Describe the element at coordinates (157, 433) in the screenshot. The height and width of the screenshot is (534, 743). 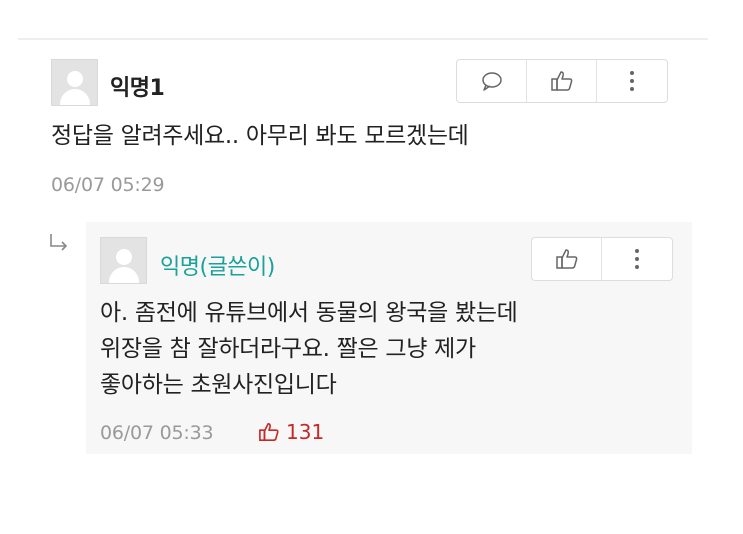
I see `reply-timestamp: 06/07 05:33` at that location.